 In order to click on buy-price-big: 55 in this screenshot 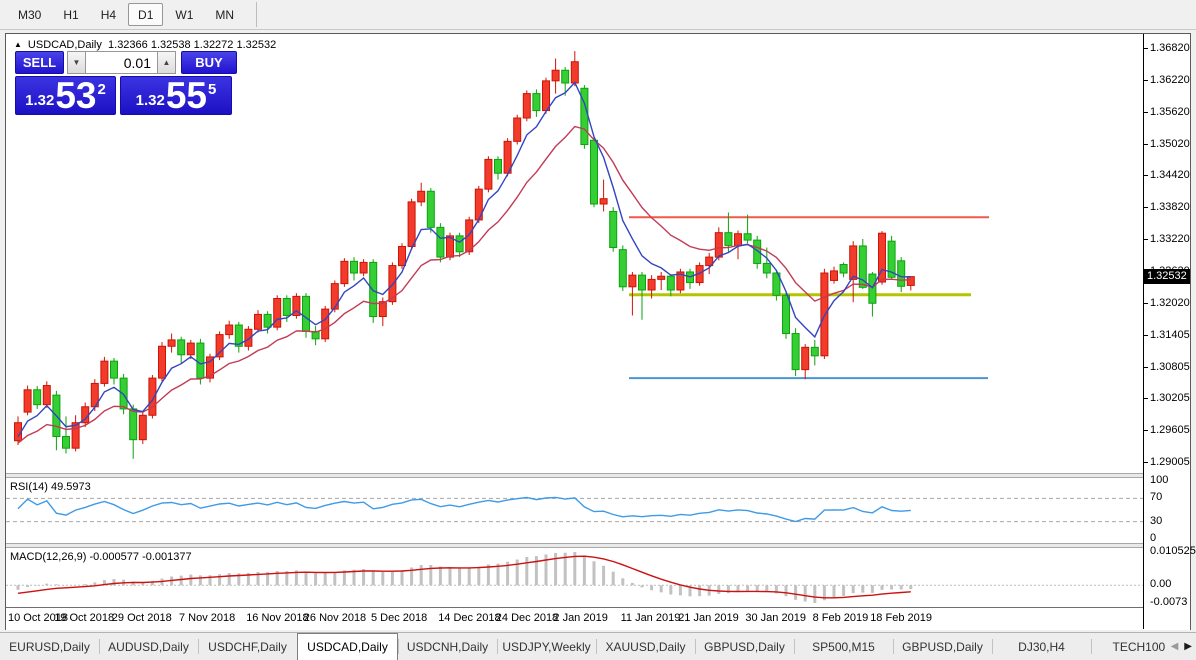, I will do `click(186, 95)`.